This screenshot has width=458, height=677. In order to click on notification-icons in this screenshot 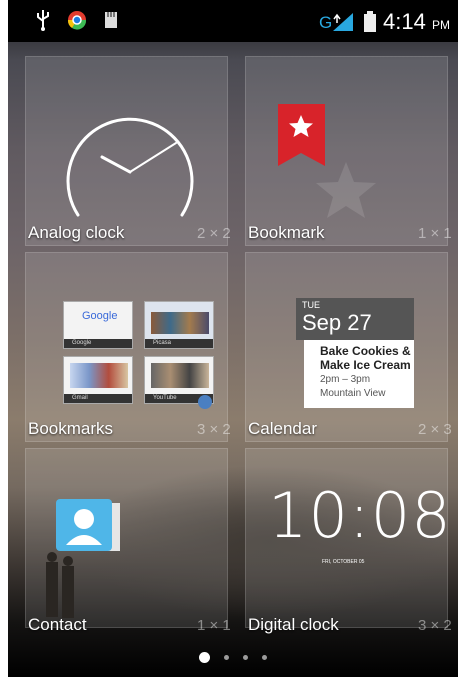, I will do `click(77, 20)`.